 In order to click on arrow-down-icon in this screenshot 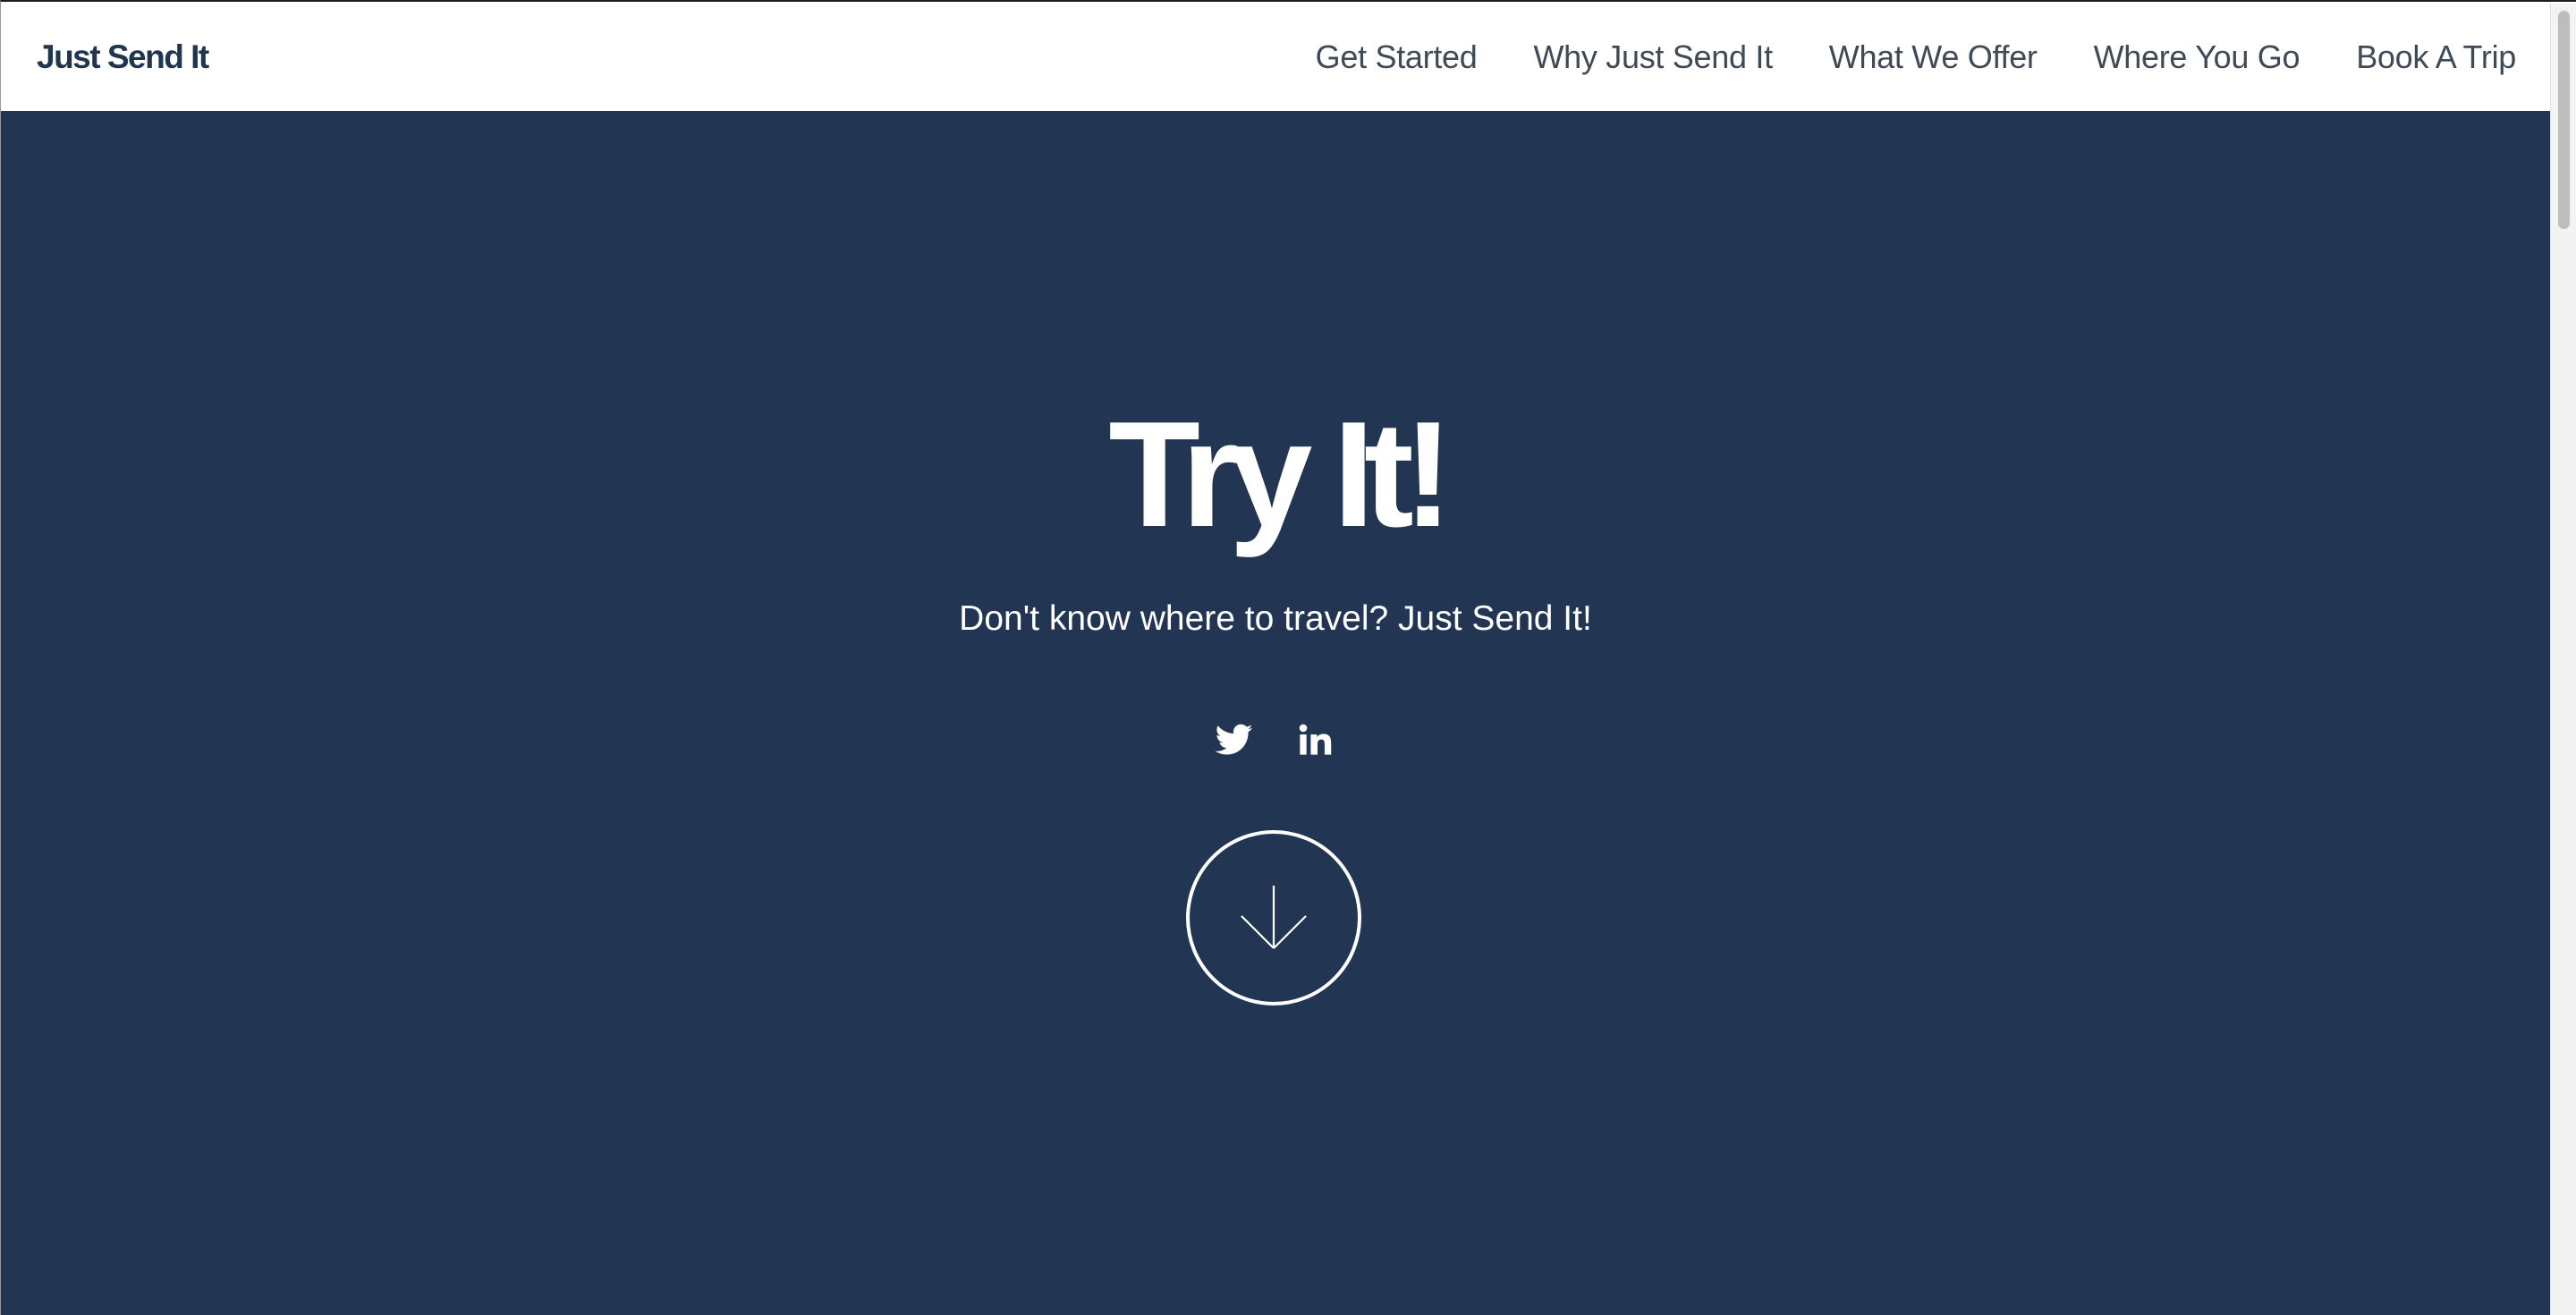, I will do `click(1274, 918)`.